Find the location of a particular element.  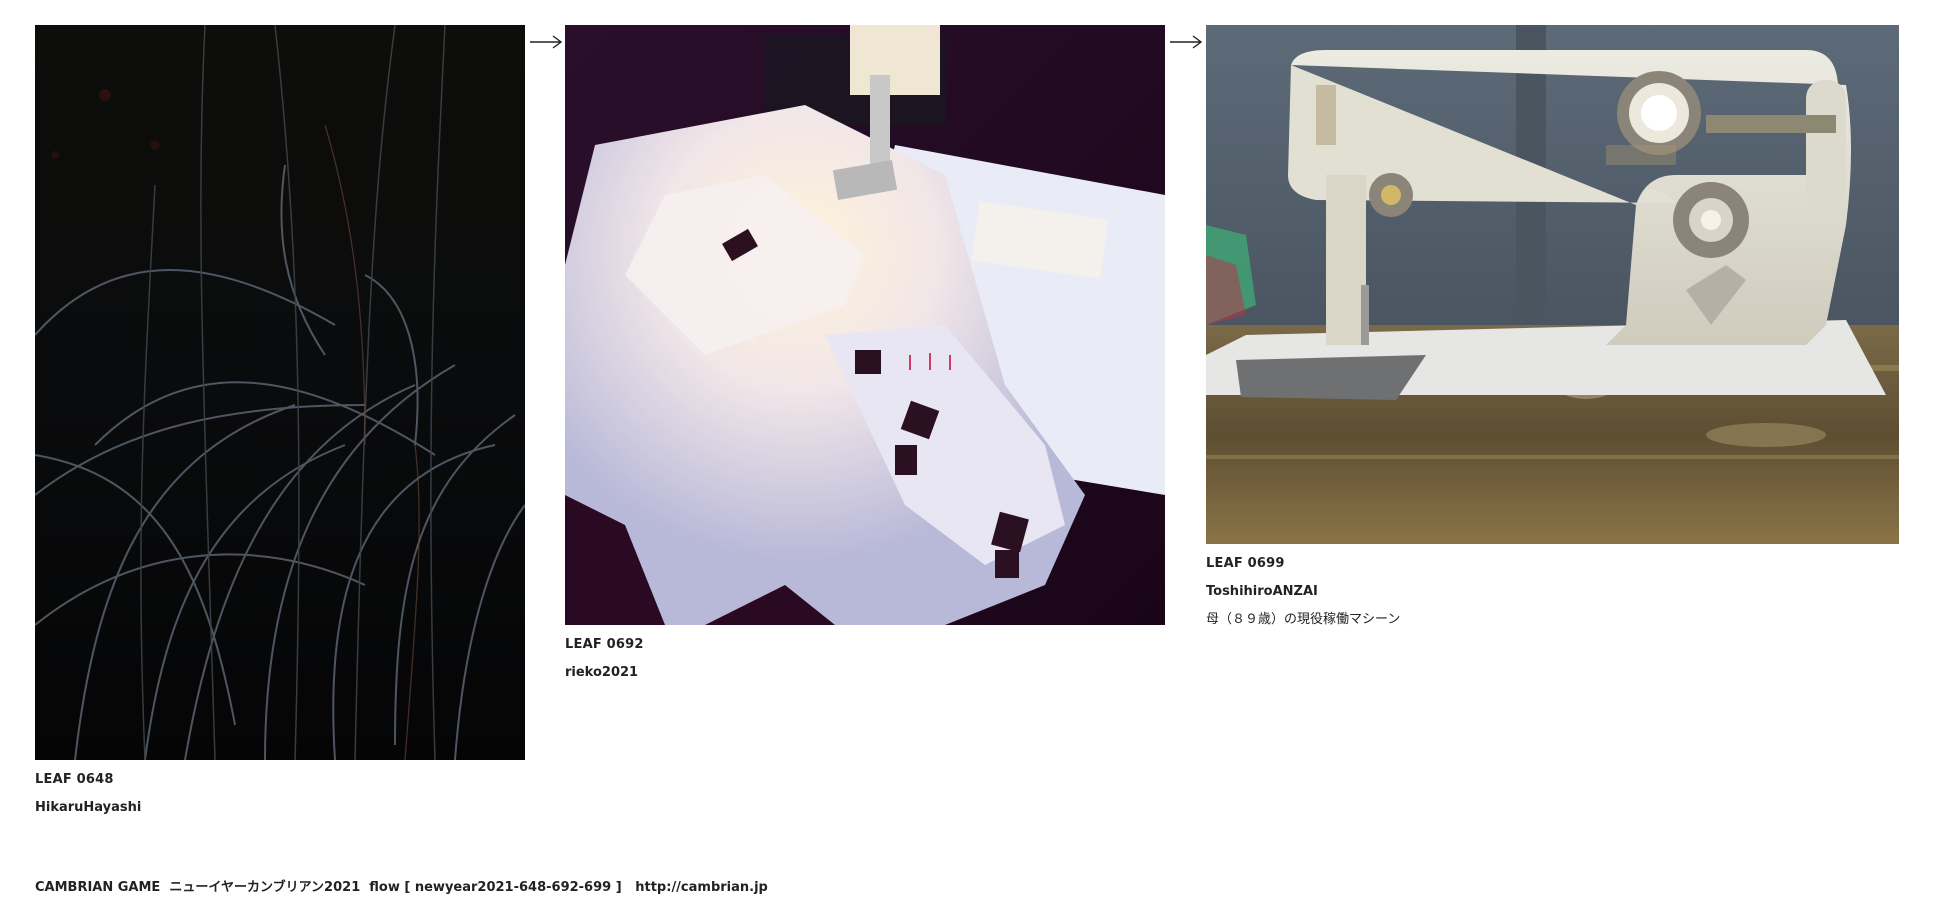

footer-link: http://cambrian.jp is located at coordinates (701, 887).